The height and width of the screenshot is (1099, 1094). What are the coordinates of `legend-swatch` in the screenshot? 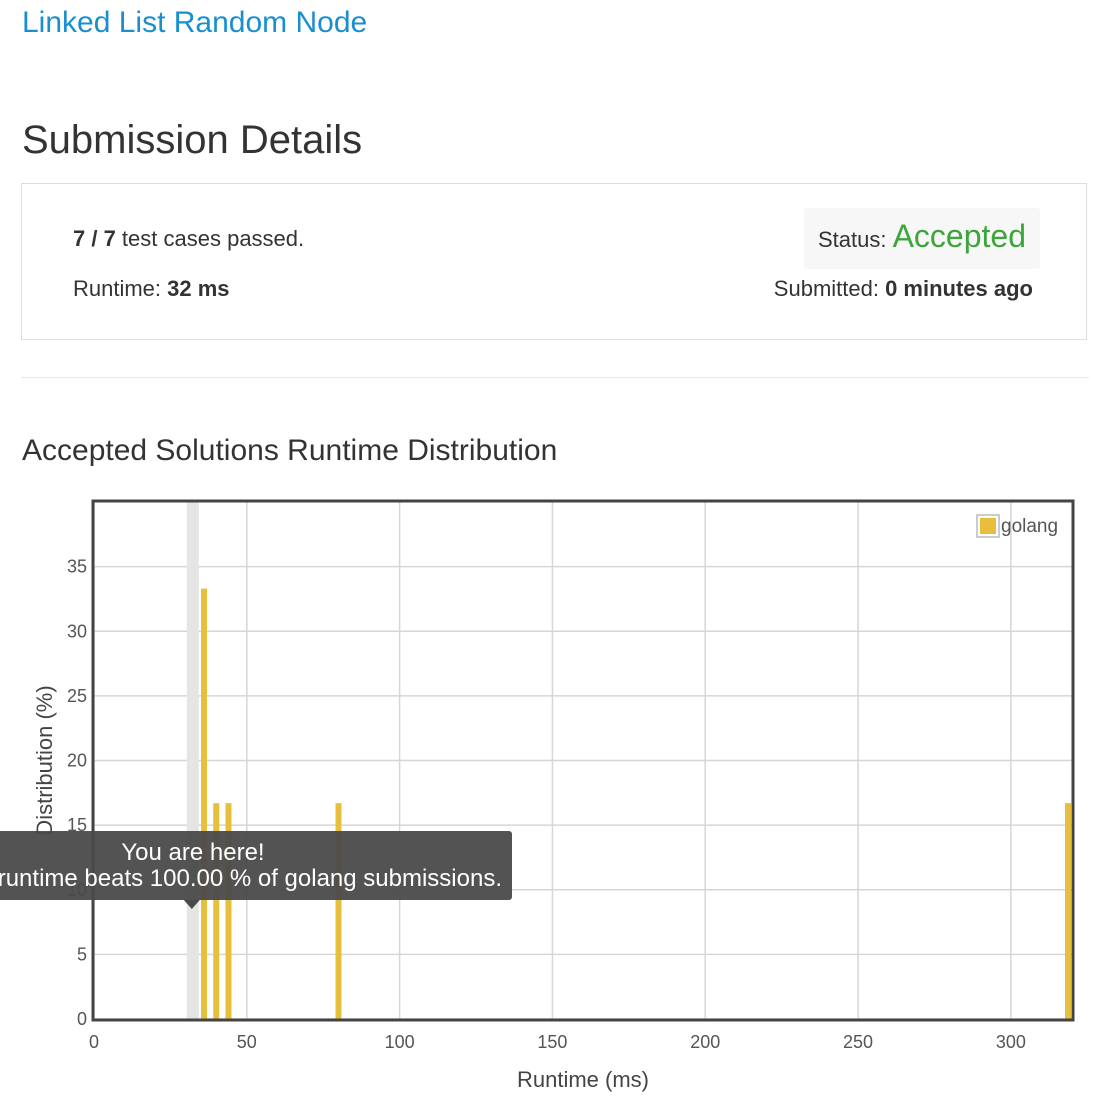 It's located at (988, 526).